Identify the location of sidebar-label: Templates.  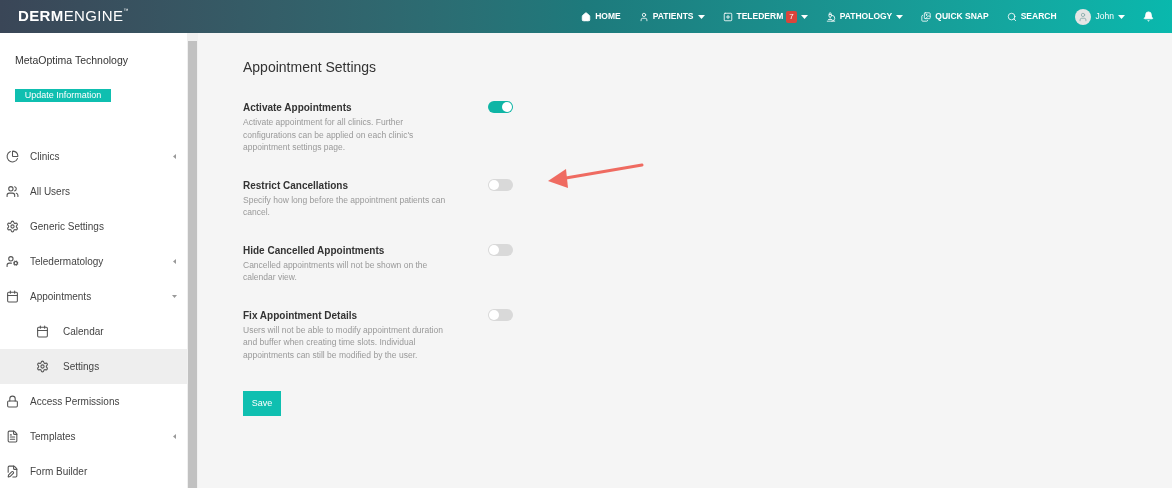
(53, 437).